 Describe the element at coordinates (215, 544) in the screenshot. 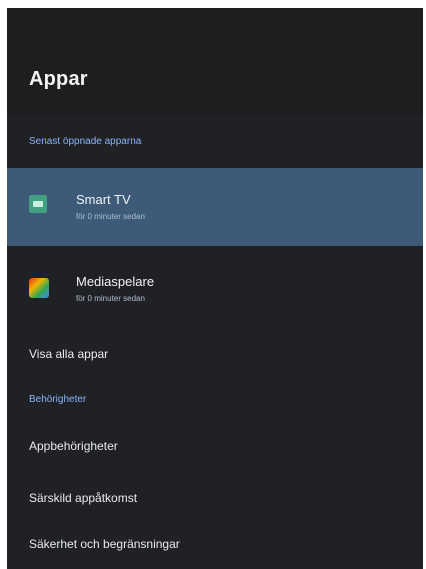

I see `security-restrictions-item: Säkerhet och begränsningar` at that location.